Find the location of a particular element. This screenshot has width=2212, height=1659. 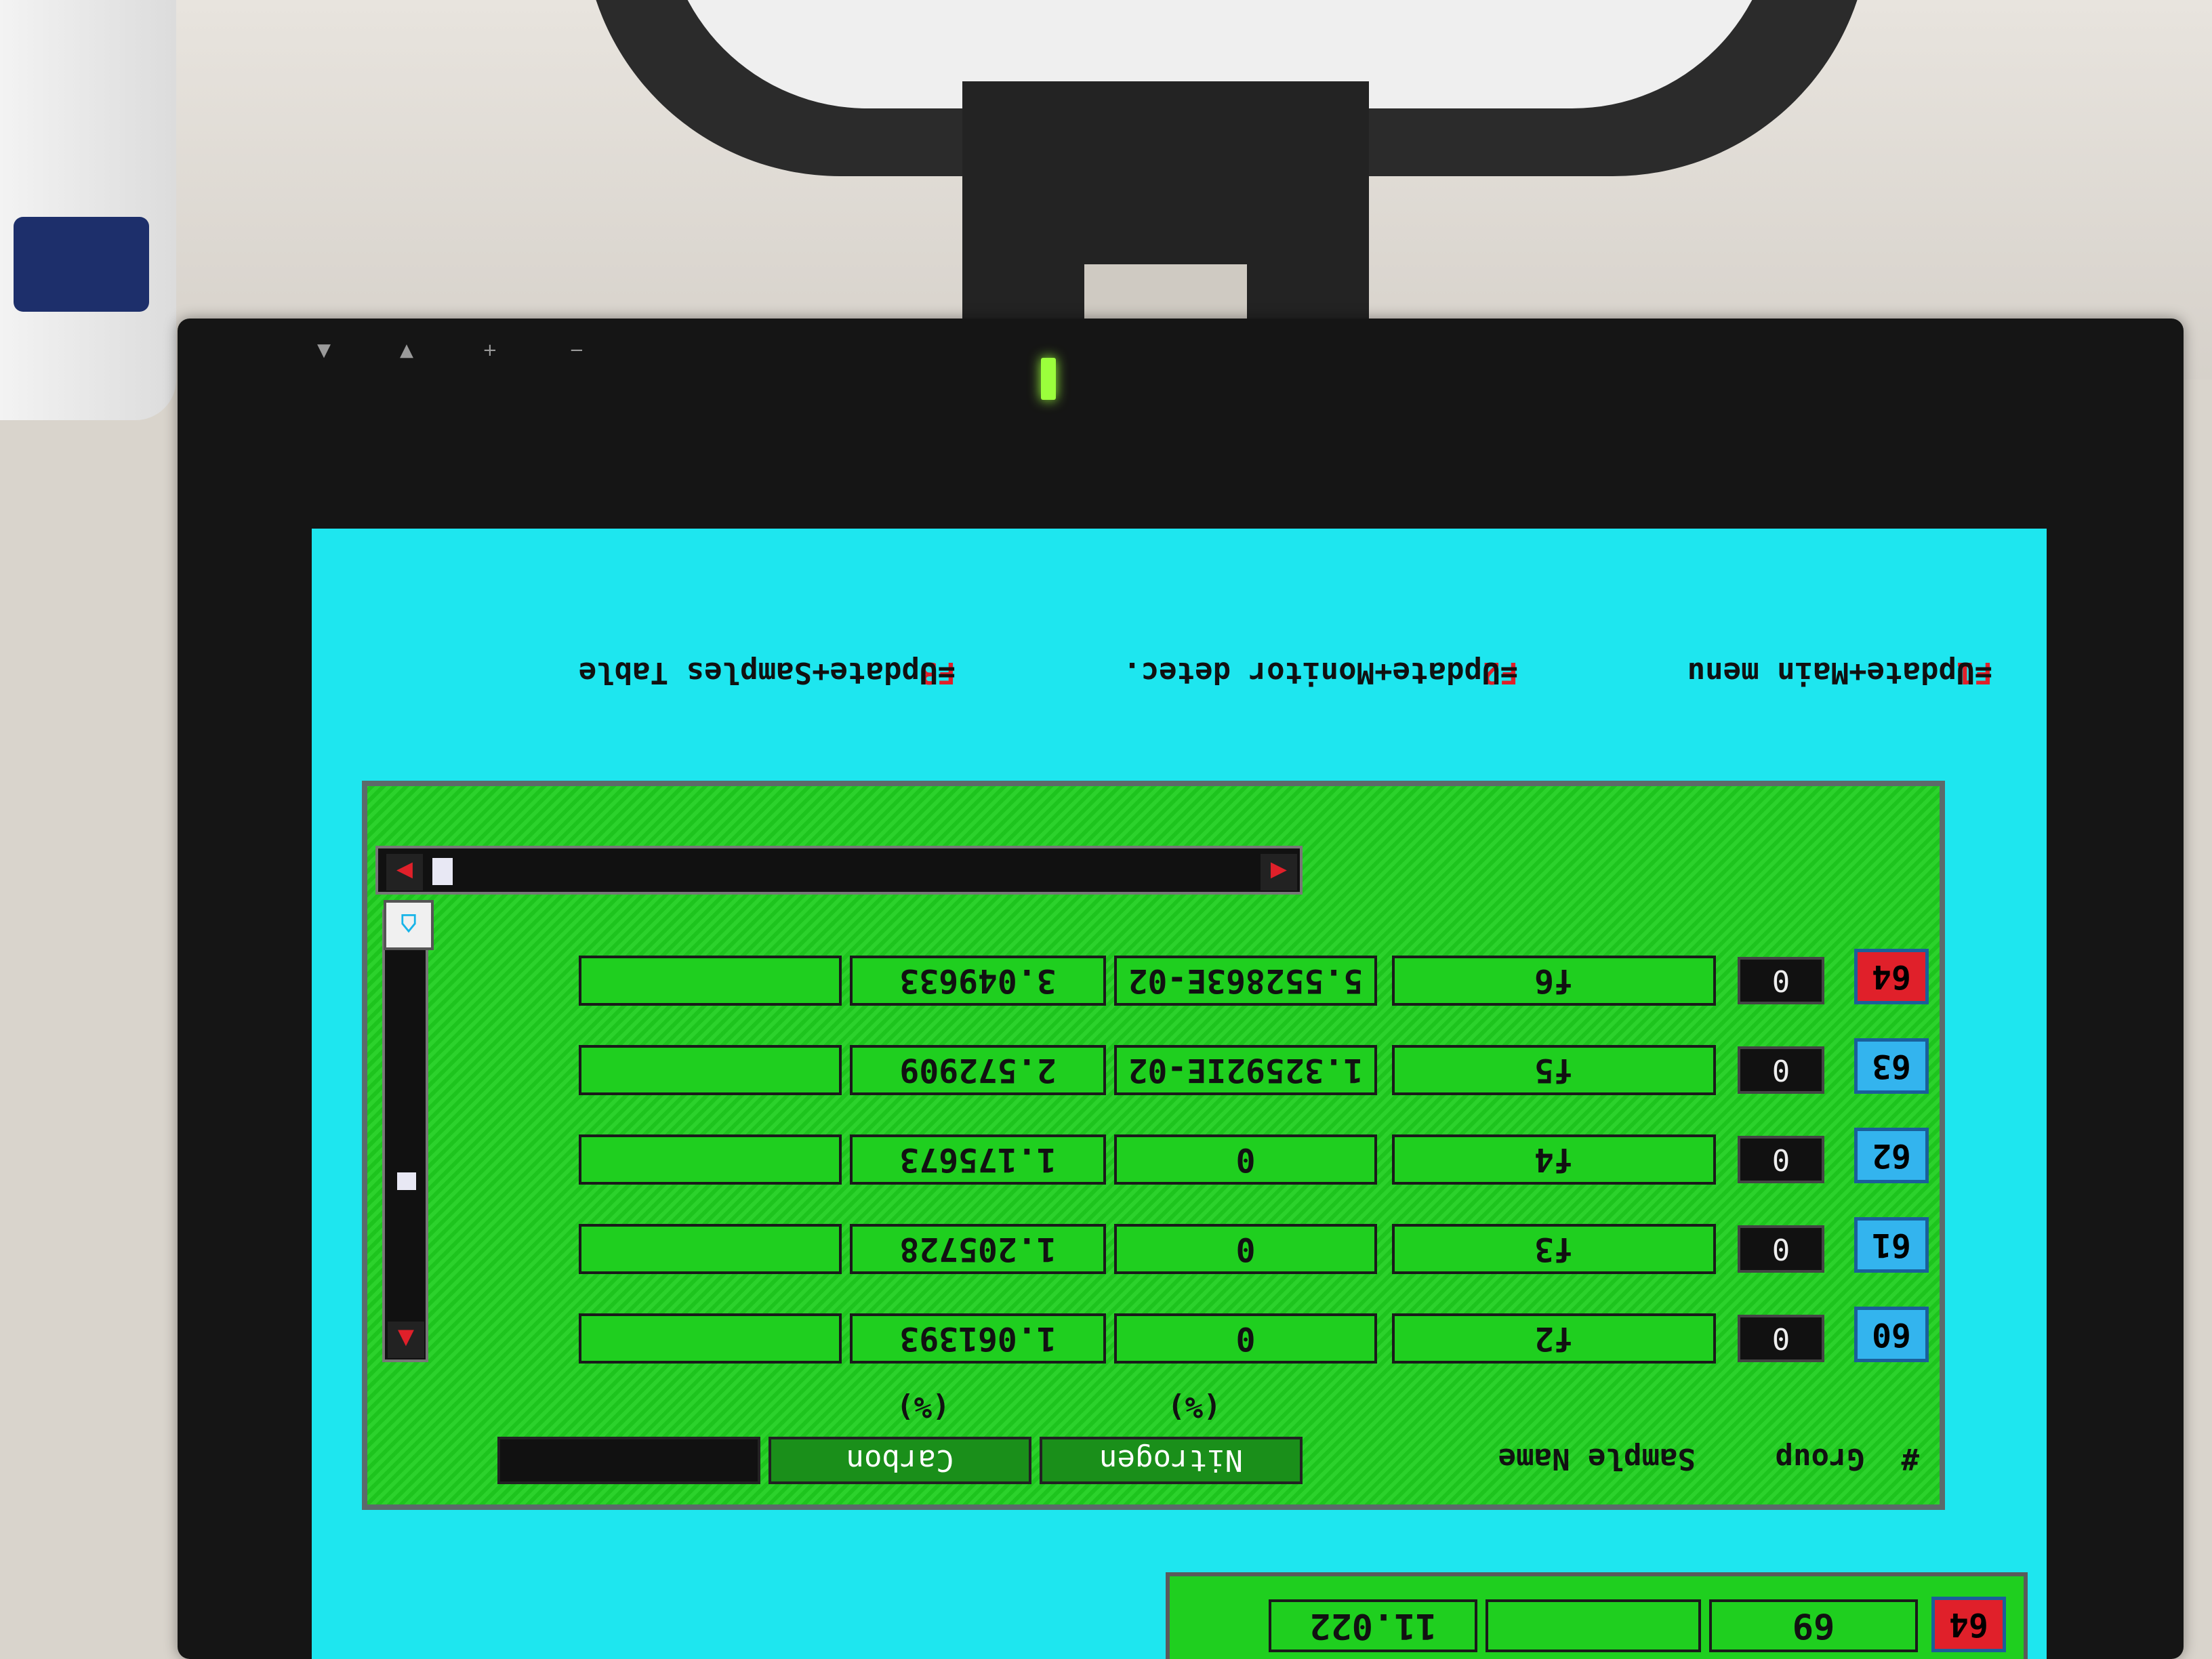

col-header-group: Group is located at coordinates (1820, 1459).